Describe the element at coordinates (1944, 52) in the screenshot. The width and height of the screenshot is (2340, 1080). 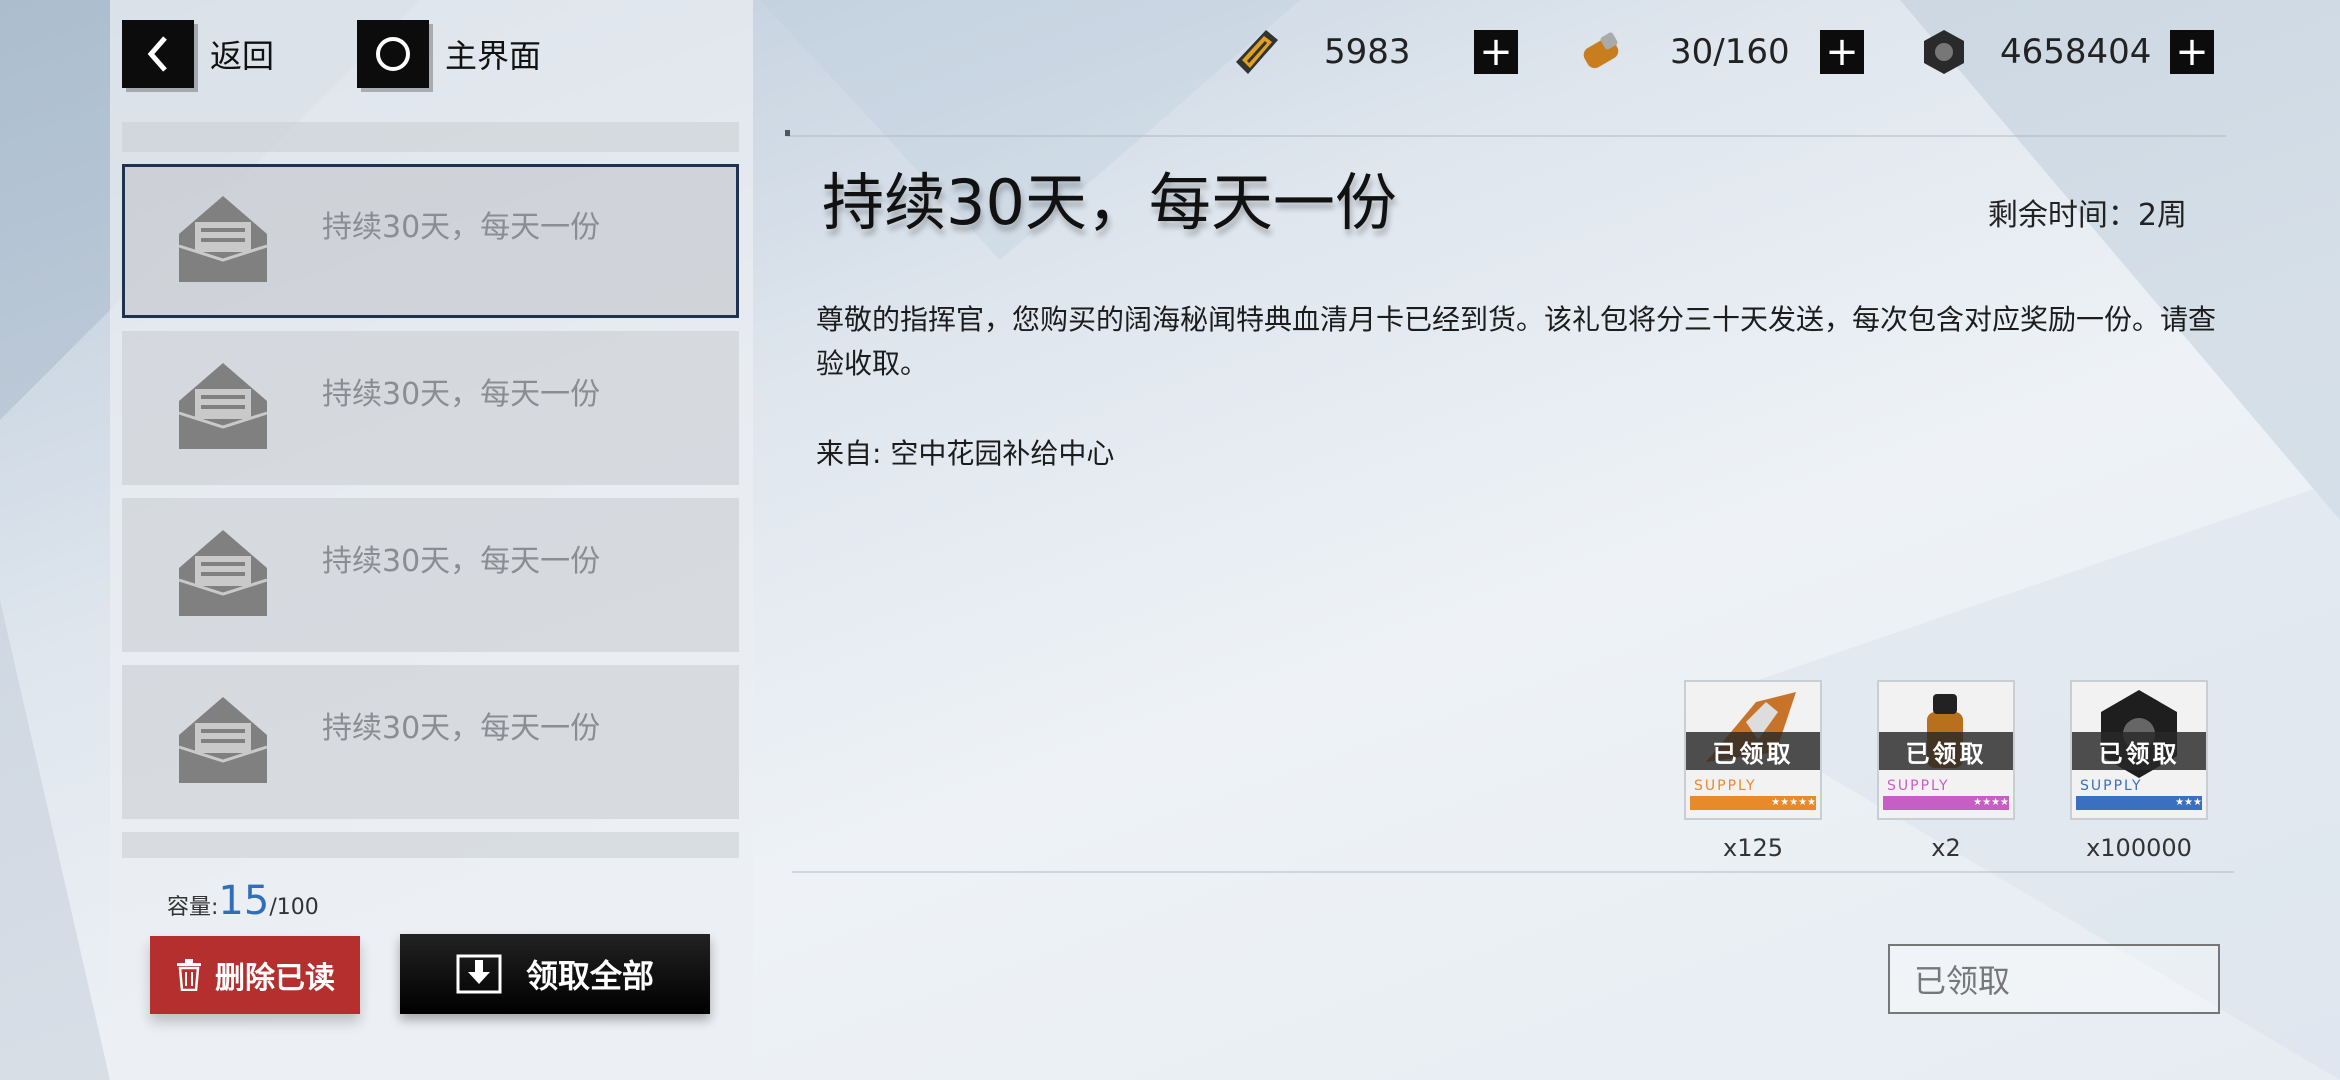
I see `hex-nut-icon` at that location.